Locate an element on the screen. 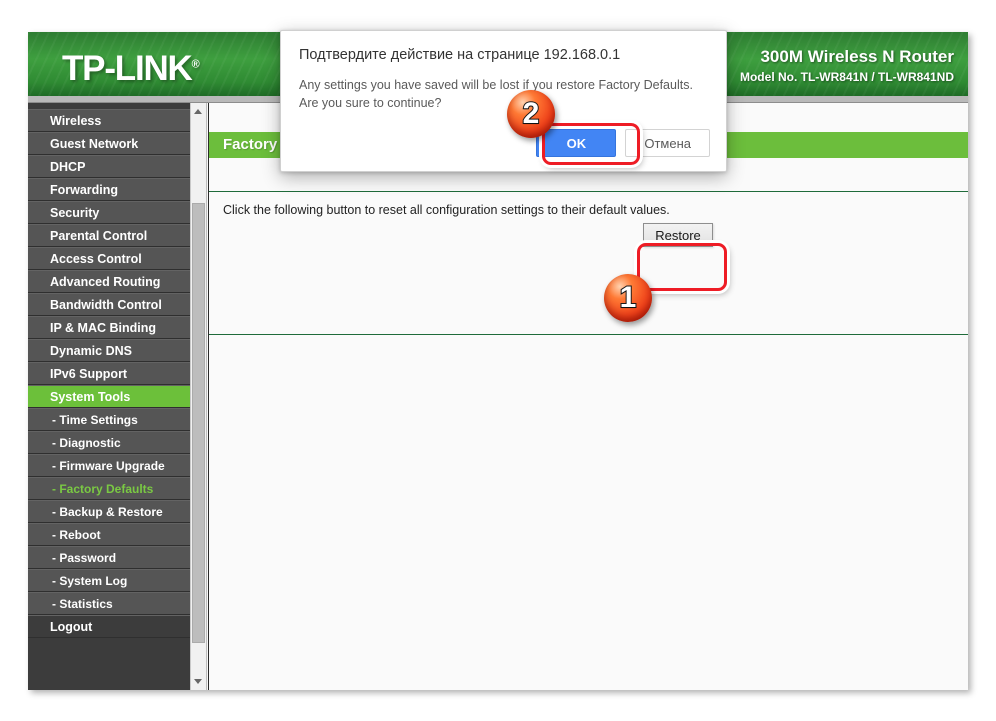  tp-link-logo: TP-LINK® is located at coordinates (131, 69).